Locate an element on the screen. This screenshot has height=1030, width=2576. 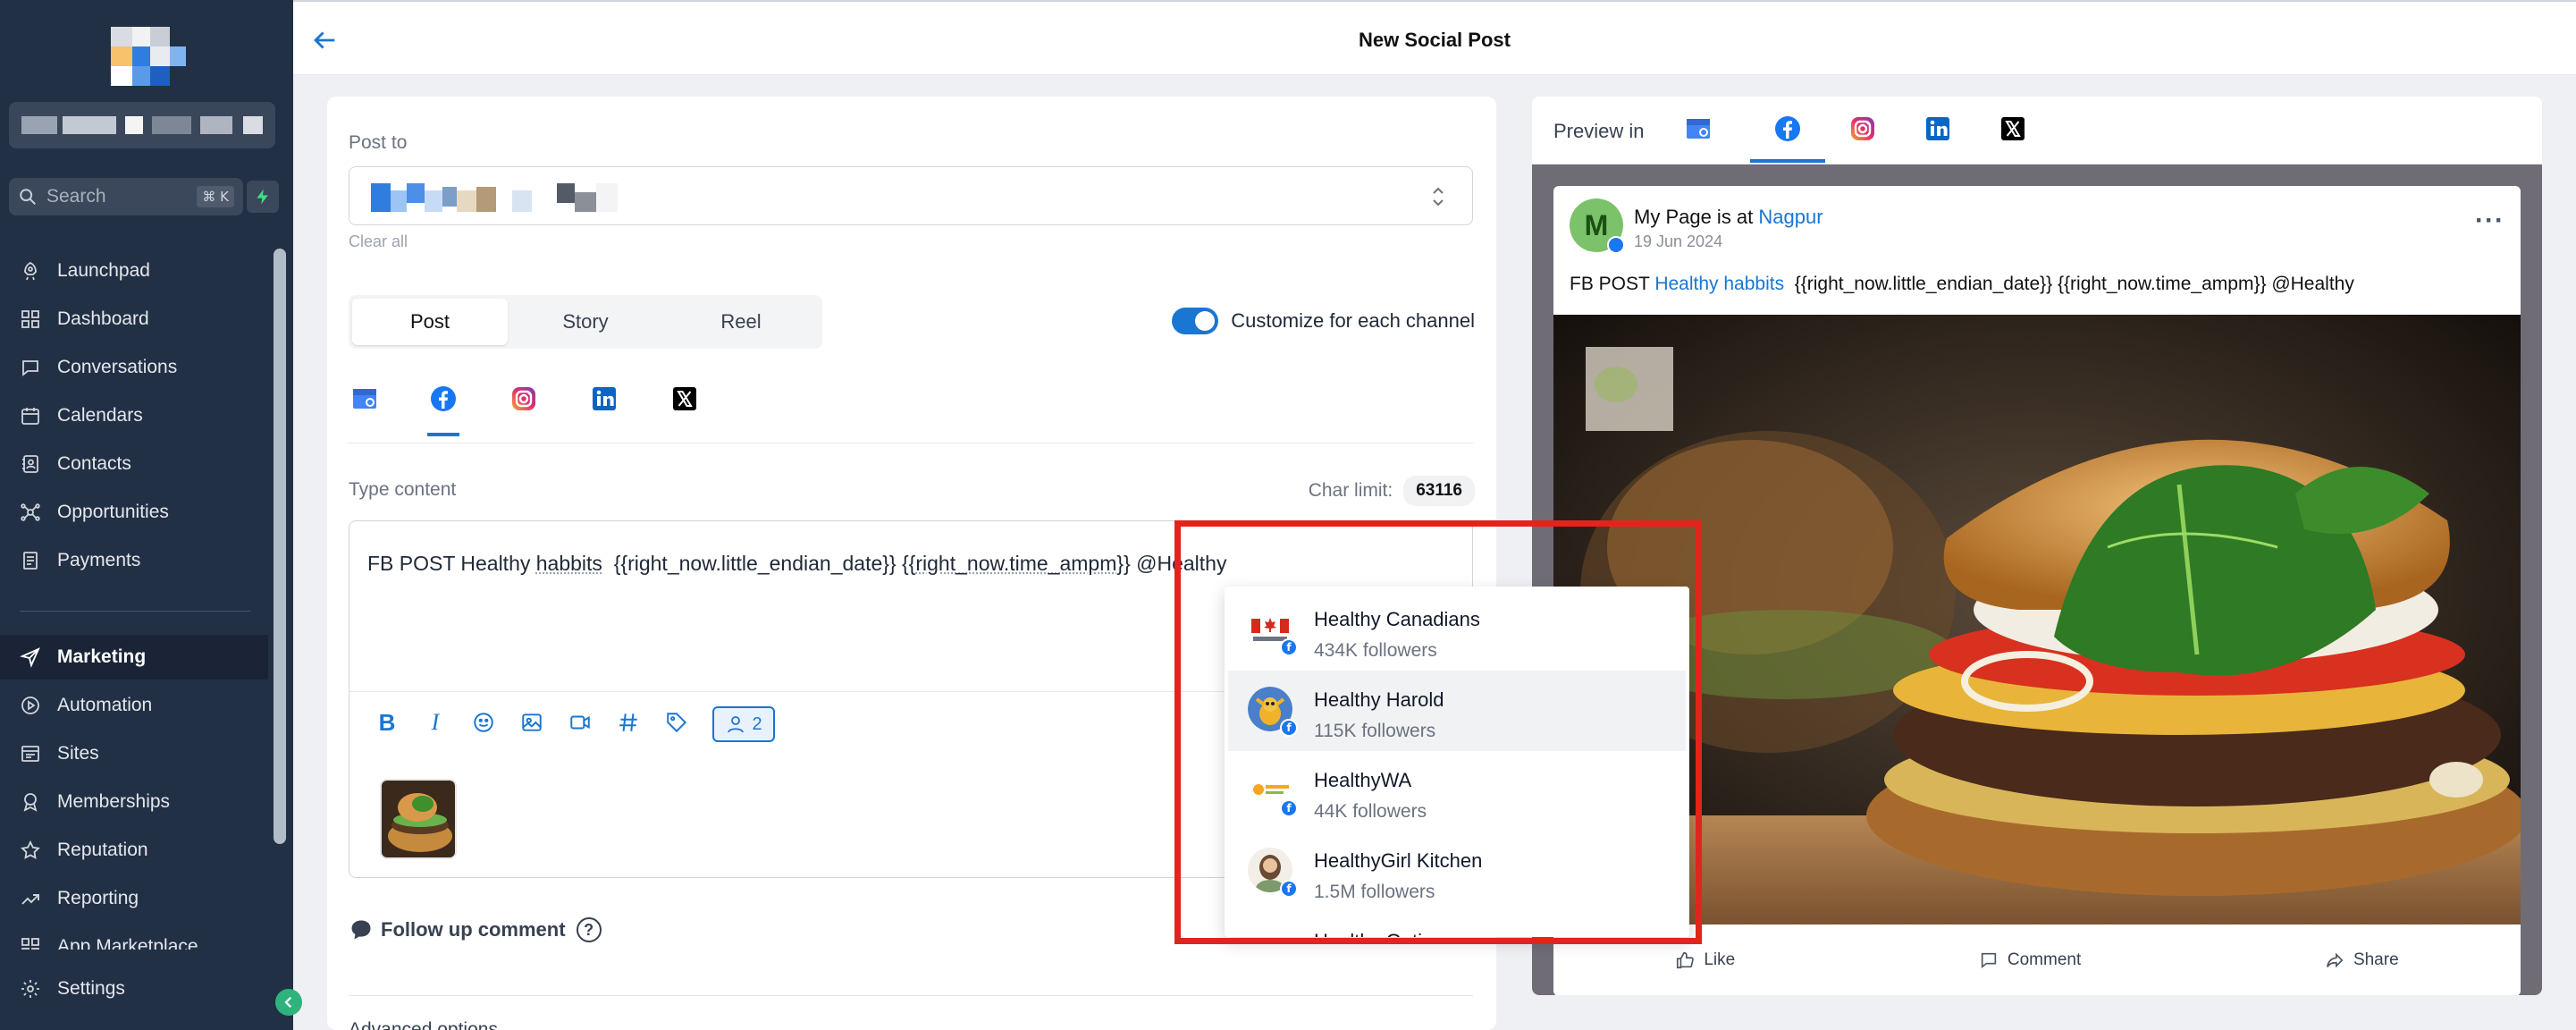
page-name: My Page is at Nagpur is located at coordinates (1729, 218).